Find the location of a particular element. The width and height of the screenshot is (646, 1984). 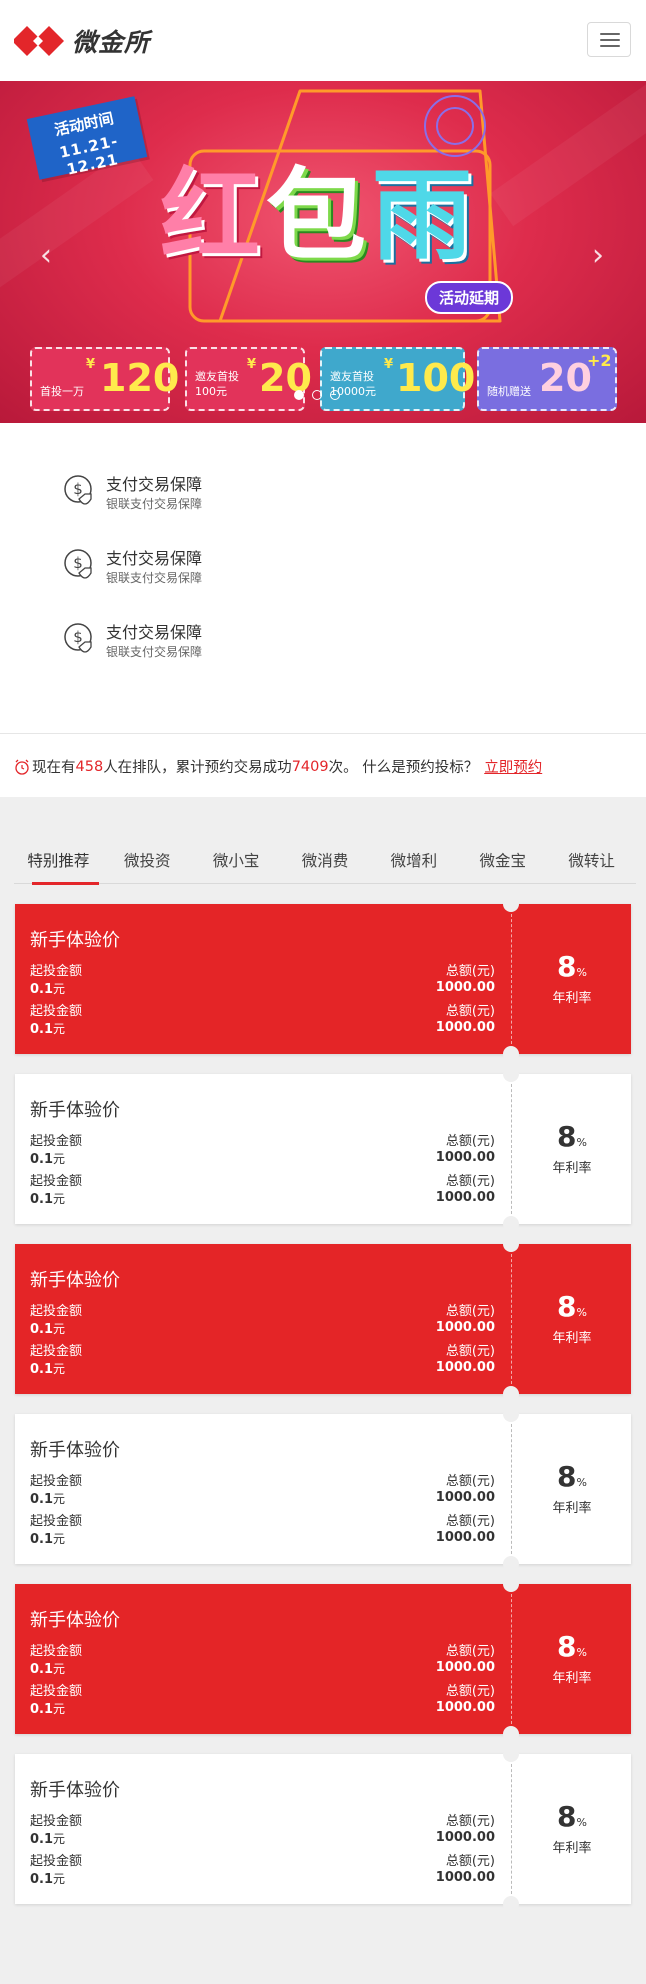

ticket-bonus: +2 is located at coordinates (599, 360).